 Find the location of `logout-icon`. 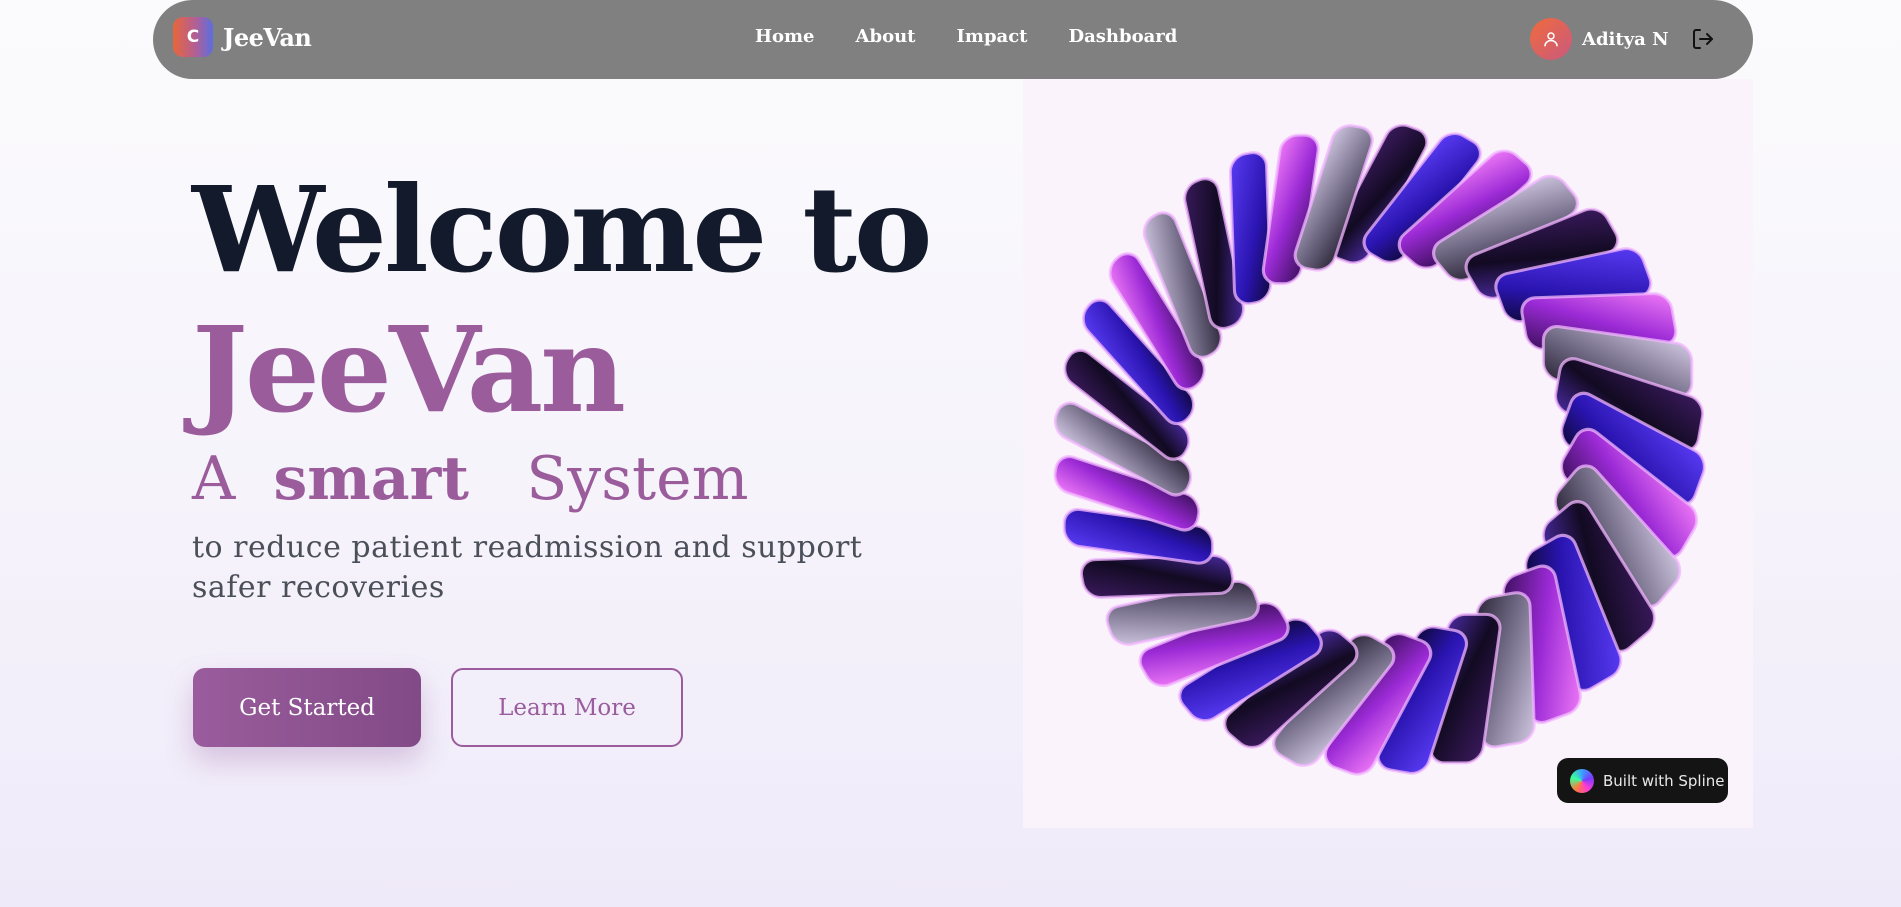

logout-icon is located at coordinates (1703, 39).